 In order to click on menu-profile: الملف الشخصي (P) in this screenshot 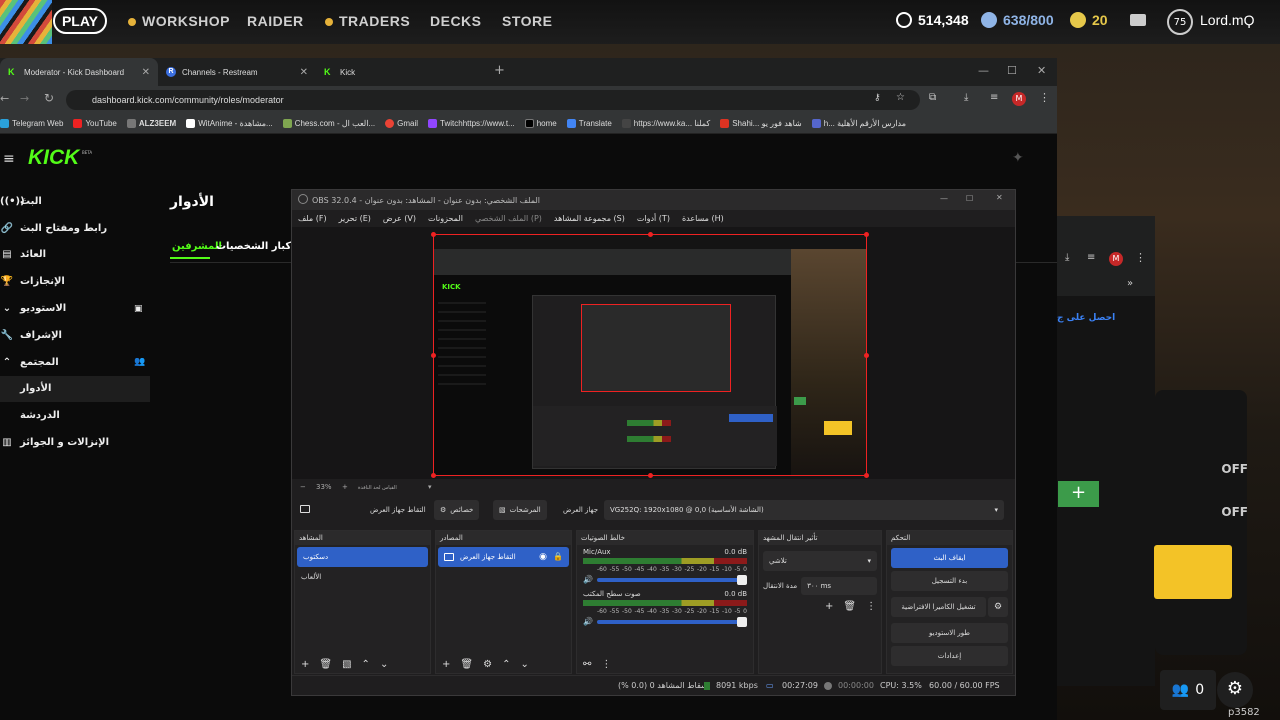, I will do `click(508, 218)`.